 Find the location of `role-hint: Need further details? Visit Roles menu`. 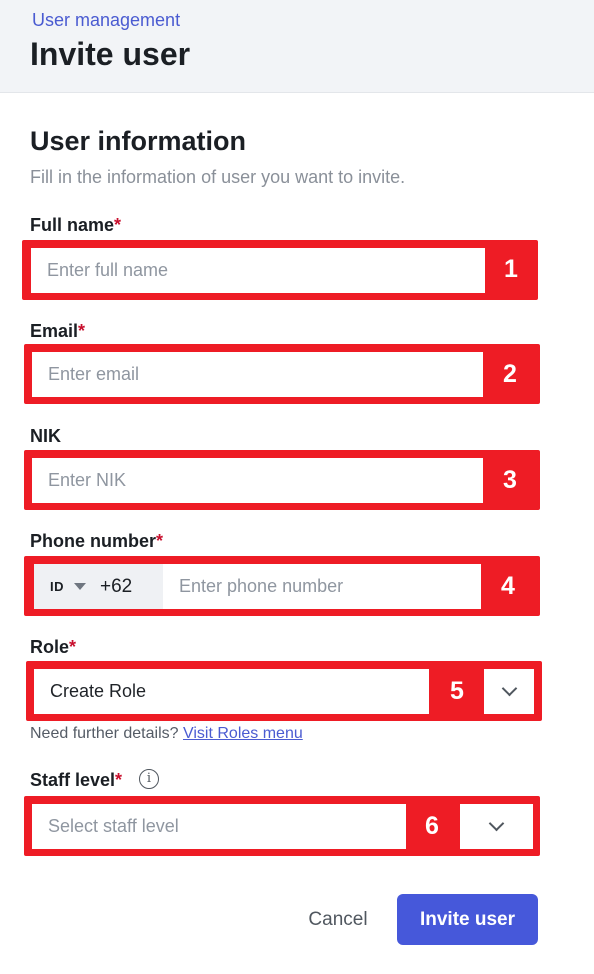

role-hint: Need further details? Visit Roles menu is located at coordinates (166, 734).